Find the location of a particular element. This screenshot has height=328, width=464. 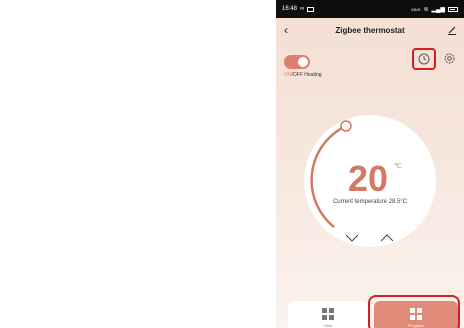

current-temperature: Current temperature 28.5°C is located at coordinates (370, 202).